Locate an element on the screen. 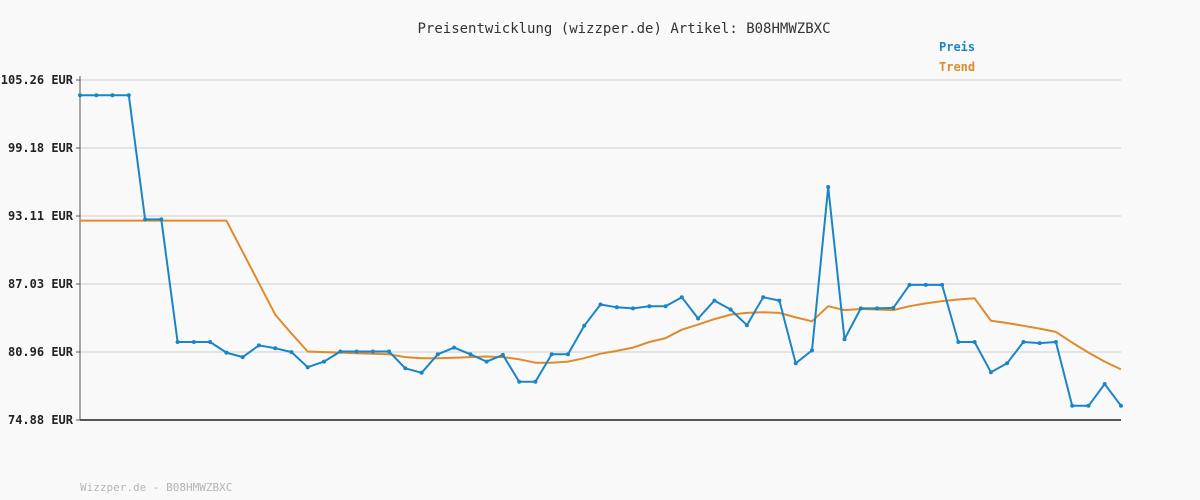 This screenshot has height=500, width=1200. y-tick-label: 93.11 EUR is located at coordinates (41, 216).